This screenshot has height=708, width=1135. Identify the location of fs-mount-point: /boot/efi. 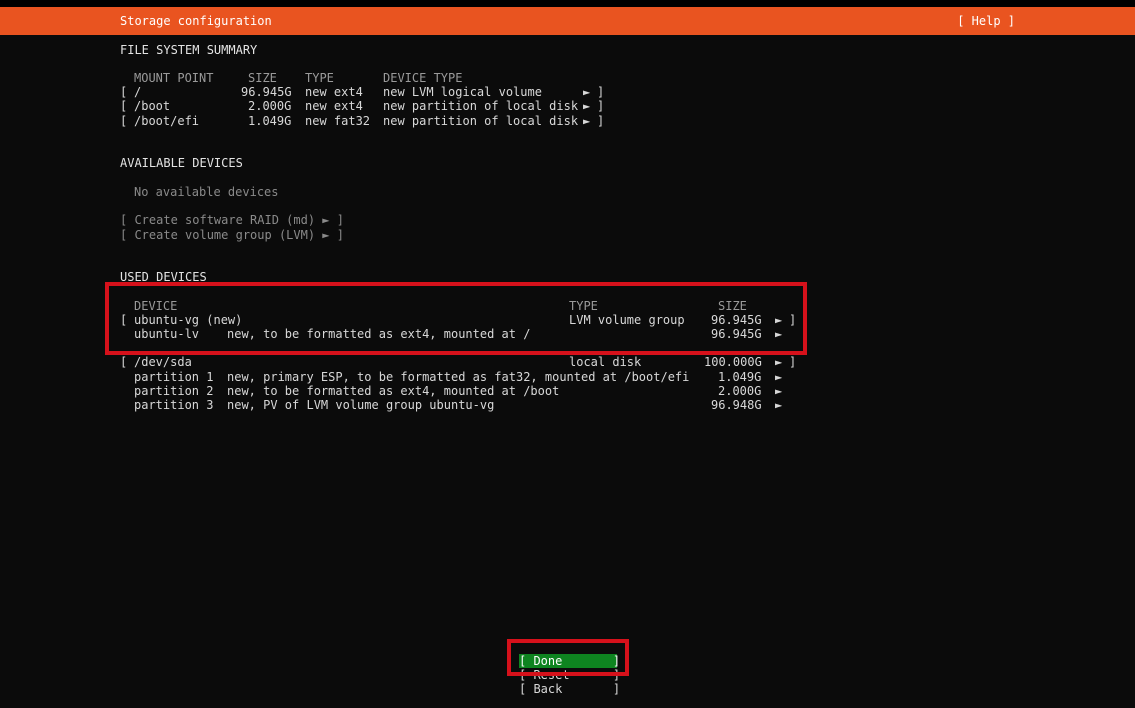
(167, 121).